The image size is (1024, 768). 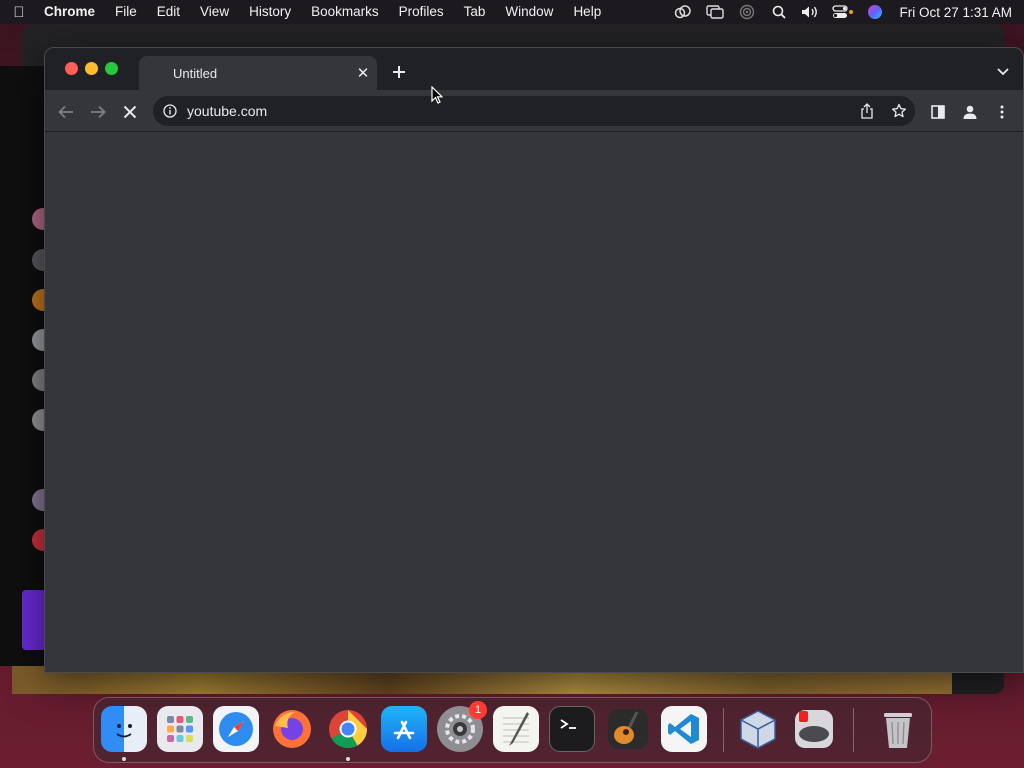 What do you see at coordinates (628, 729) in the screenshot?
I see `garageband-icon` at bounding box center [628, 729].